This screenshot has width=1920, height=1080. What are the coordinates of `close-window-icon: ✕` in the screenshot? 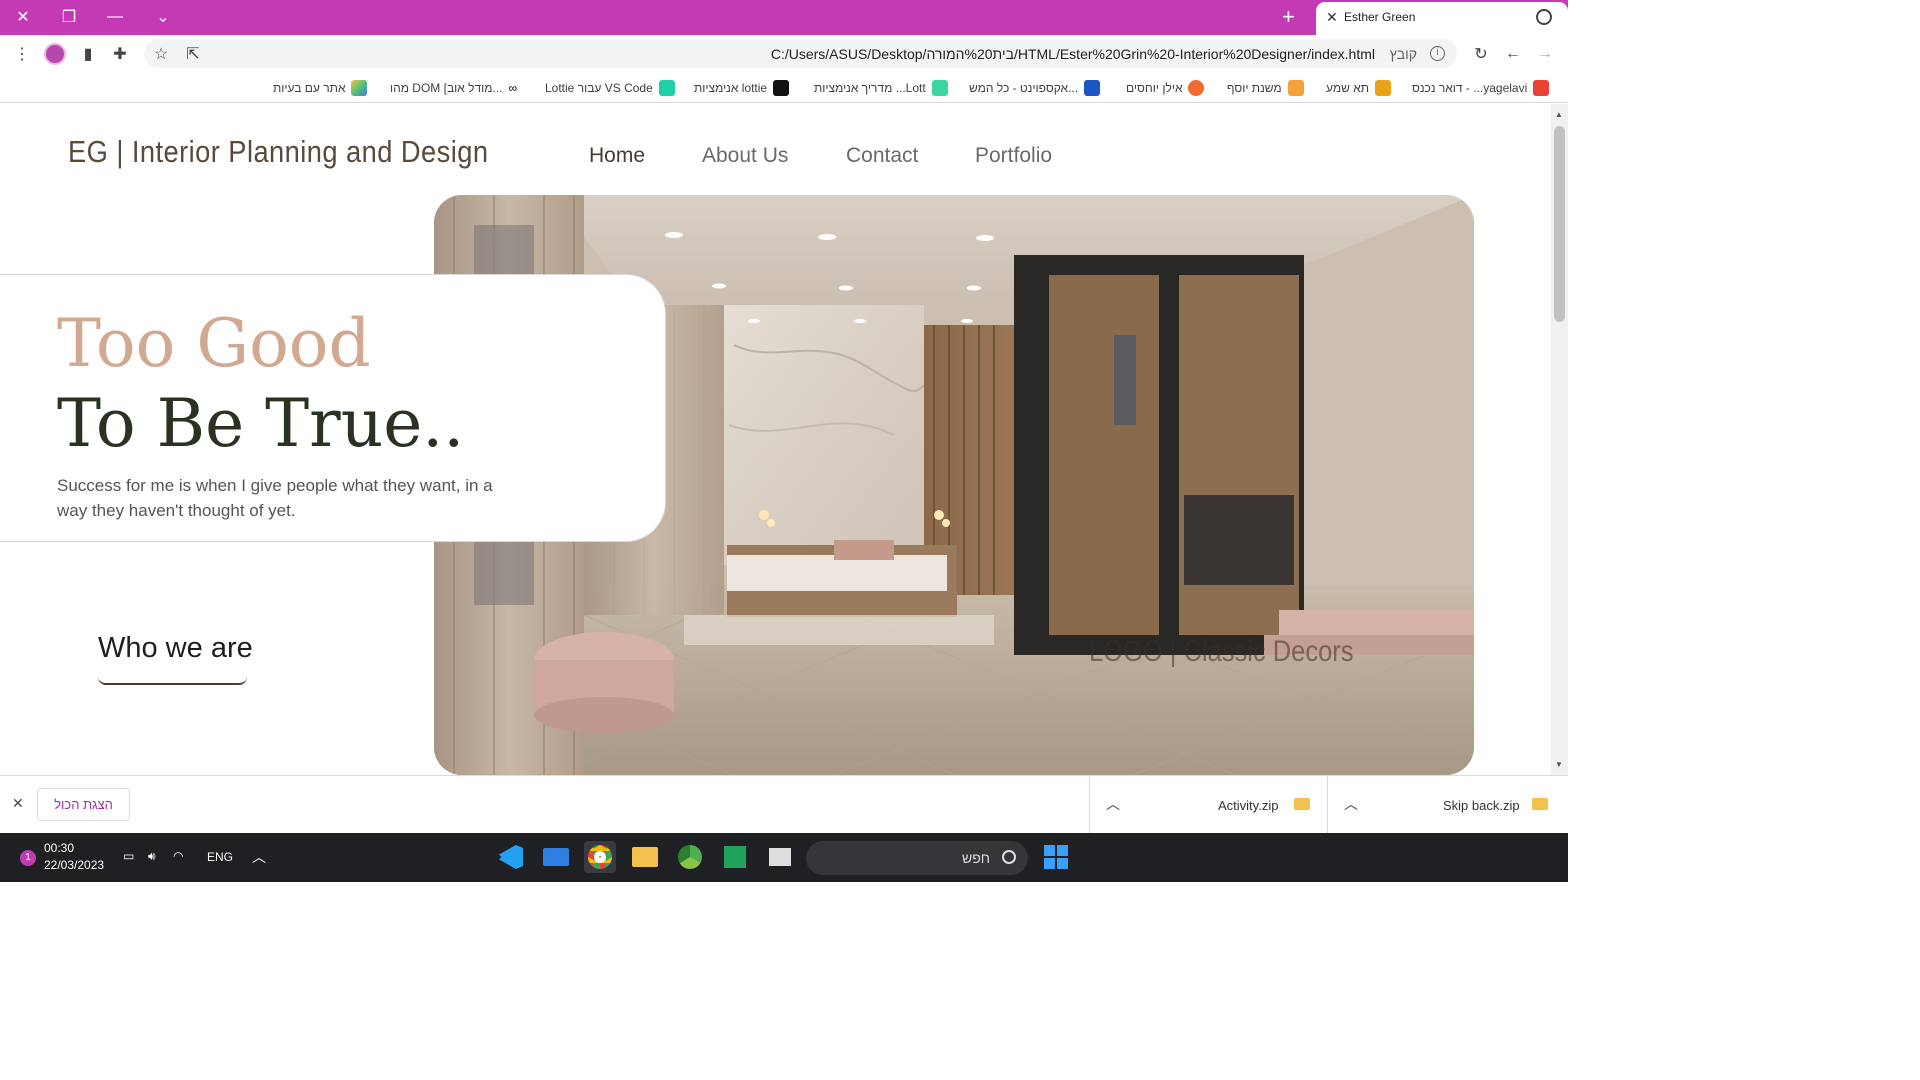 It's located at (23, 16).